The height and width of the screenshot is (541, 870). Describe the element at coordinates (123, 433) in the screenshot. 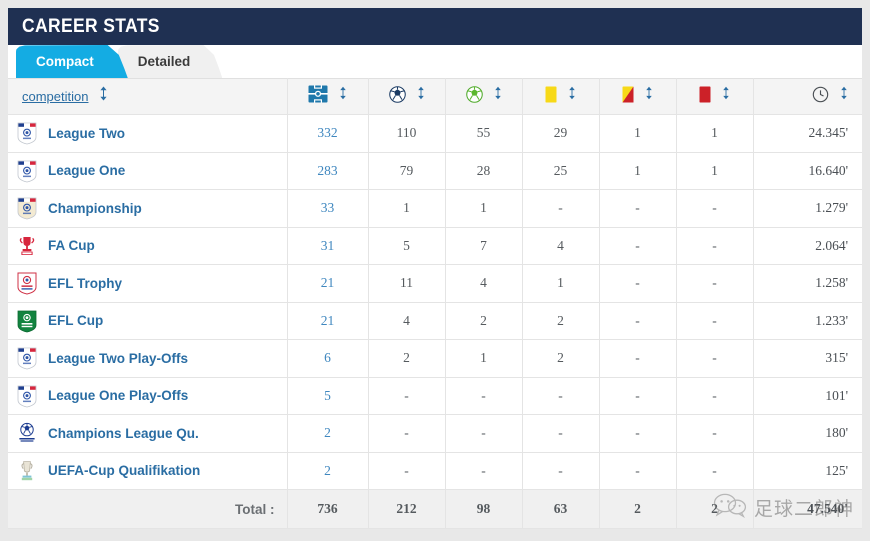

I see `competition-link: Champions League Qu.` at that location.